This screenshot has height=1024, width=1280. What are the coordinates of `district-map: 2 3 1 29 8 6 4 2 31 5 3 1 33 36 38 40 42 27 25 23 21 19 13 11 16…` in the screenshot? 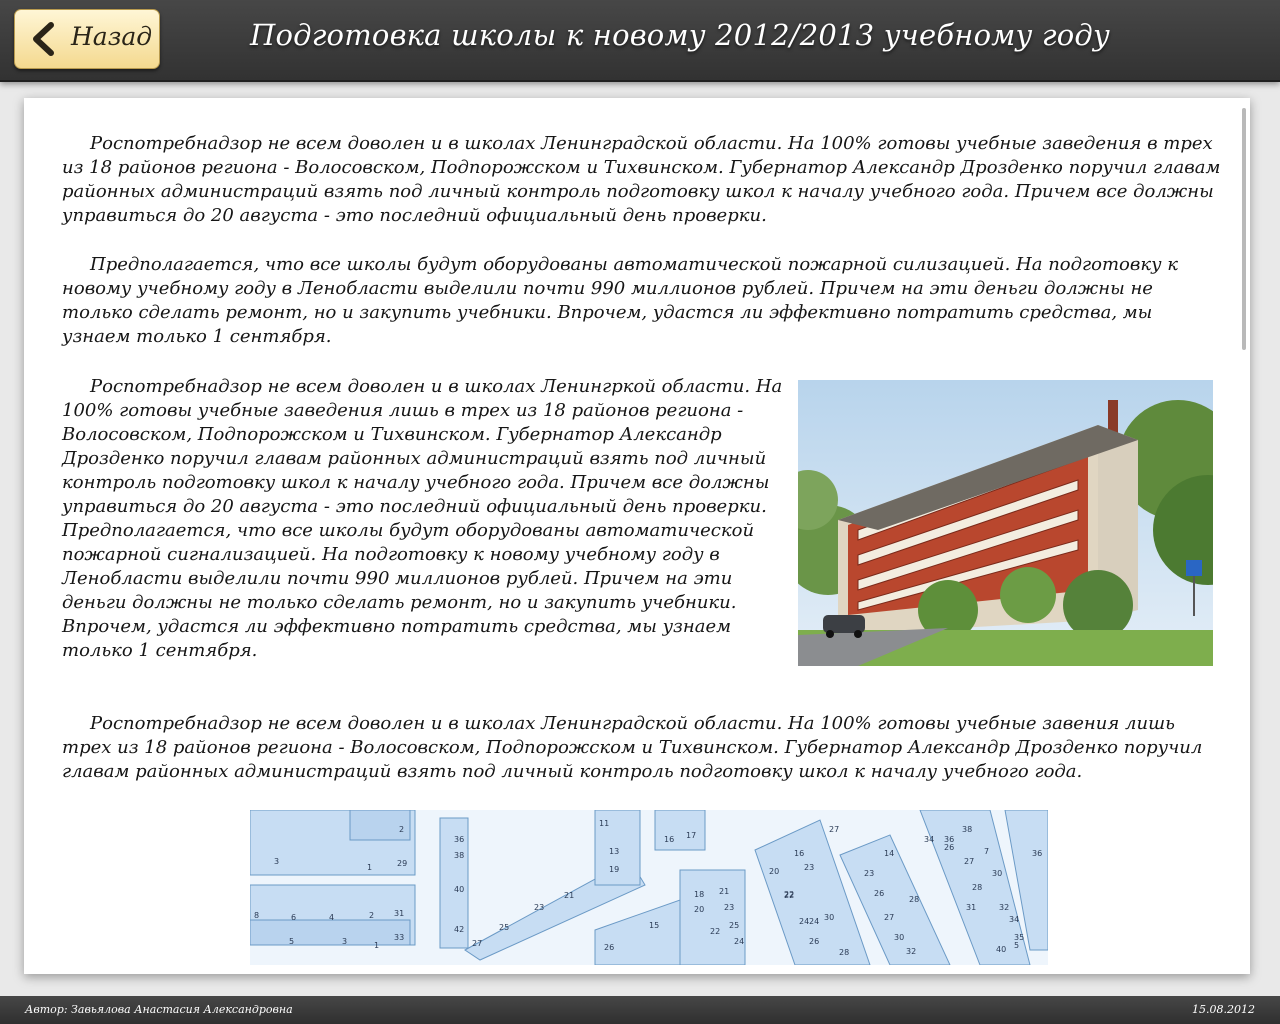 It's located at (649, 887).